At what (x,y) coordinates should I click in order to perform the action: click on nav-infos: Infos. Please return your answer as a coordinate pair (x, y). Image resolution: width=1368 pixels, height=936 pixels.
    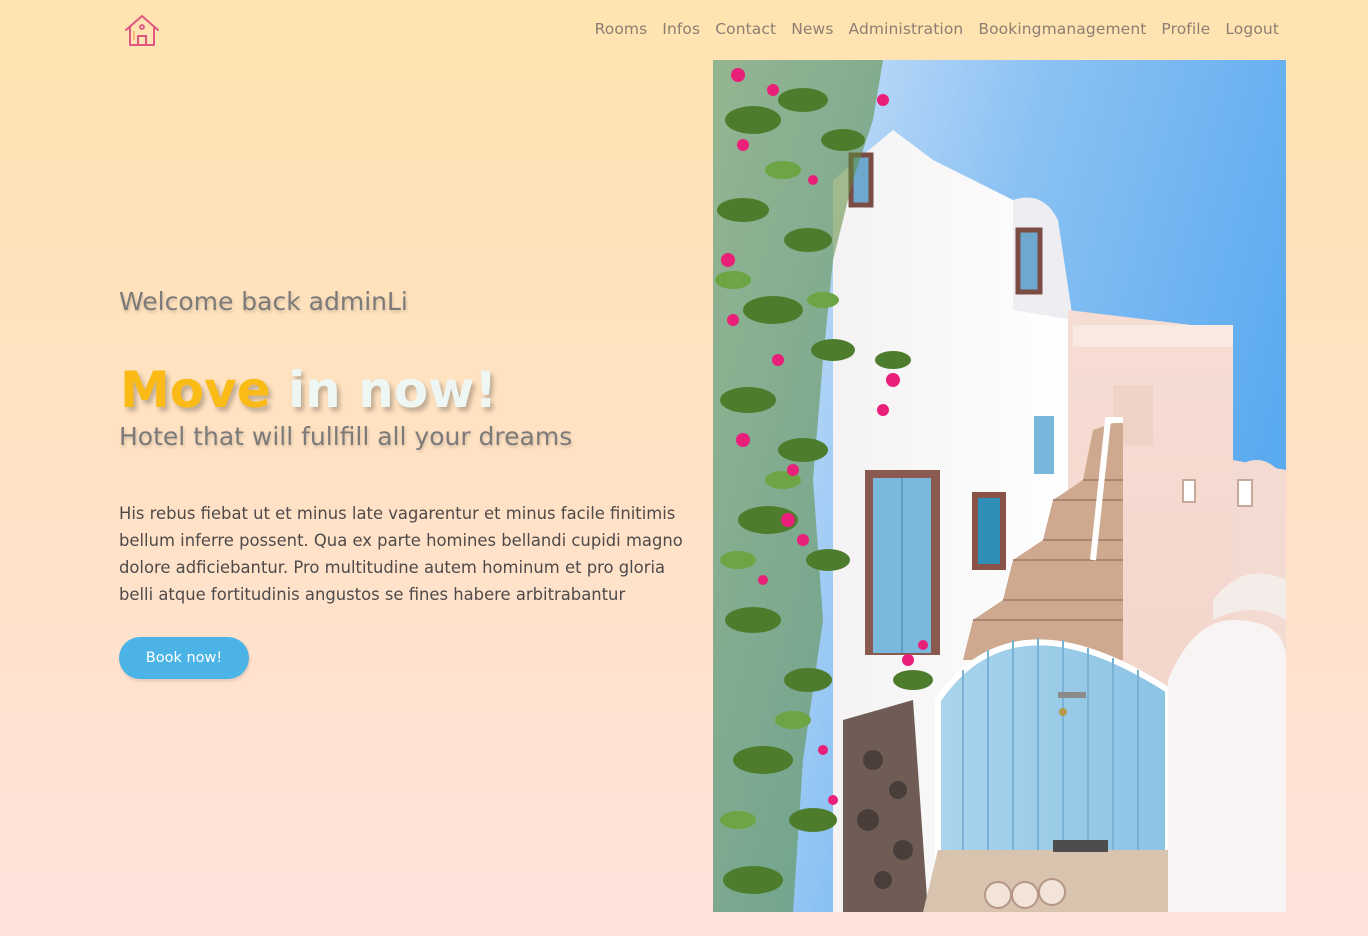
    Looking at the image, I should click on (681, 29).